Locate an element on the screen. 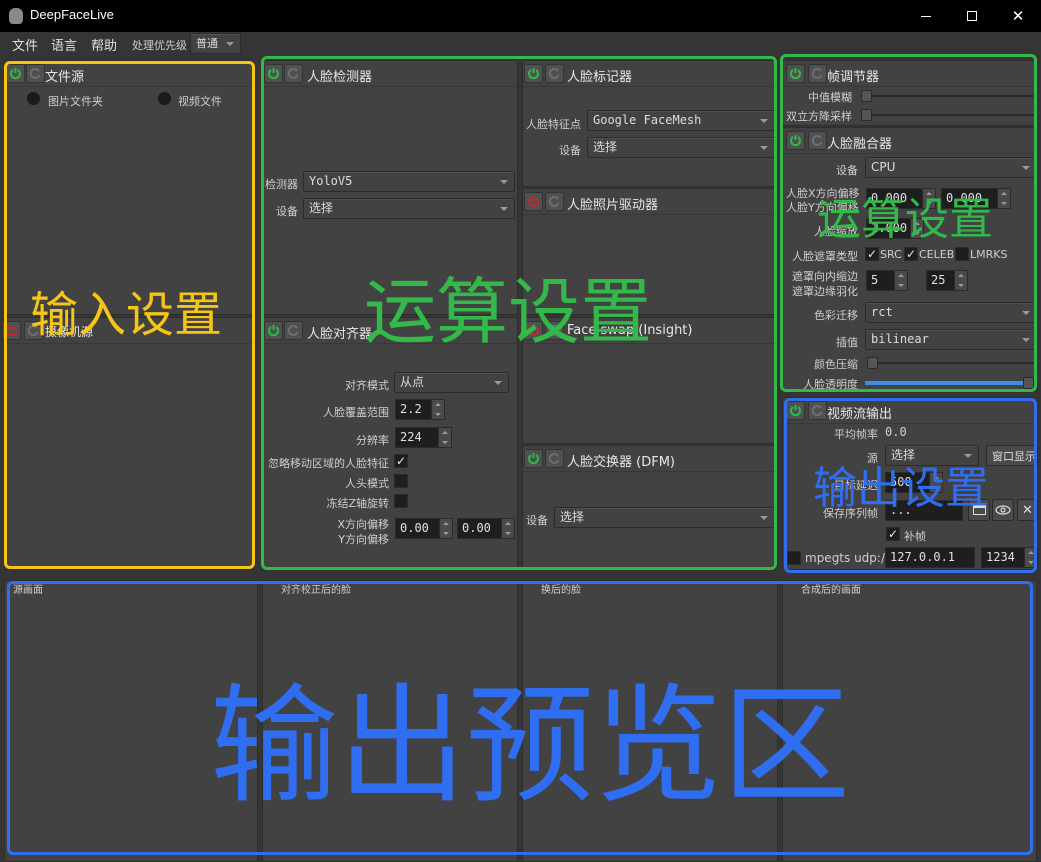  chevron-down-icon is located at coordinates (764, 517).